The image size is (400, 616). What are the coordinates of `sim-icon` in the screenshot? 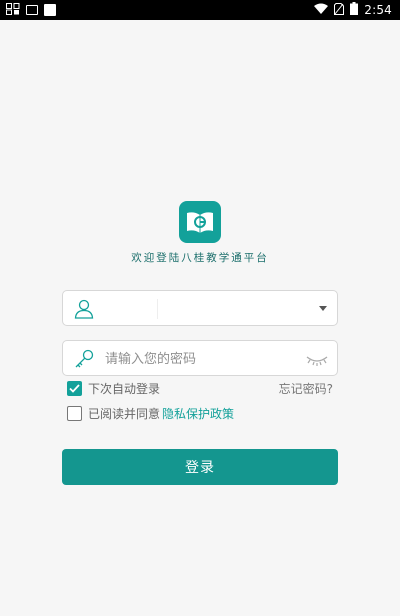 It's located at (32, 10).